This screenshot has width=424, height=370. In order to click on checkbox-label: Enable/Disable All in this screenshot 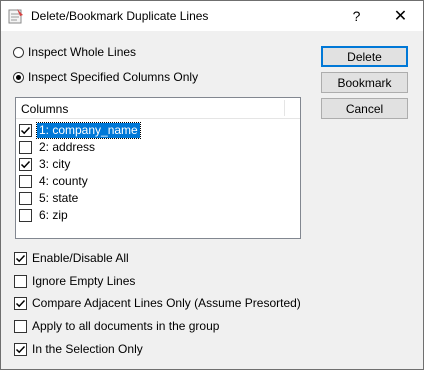, I will do `click(80, 258)`.